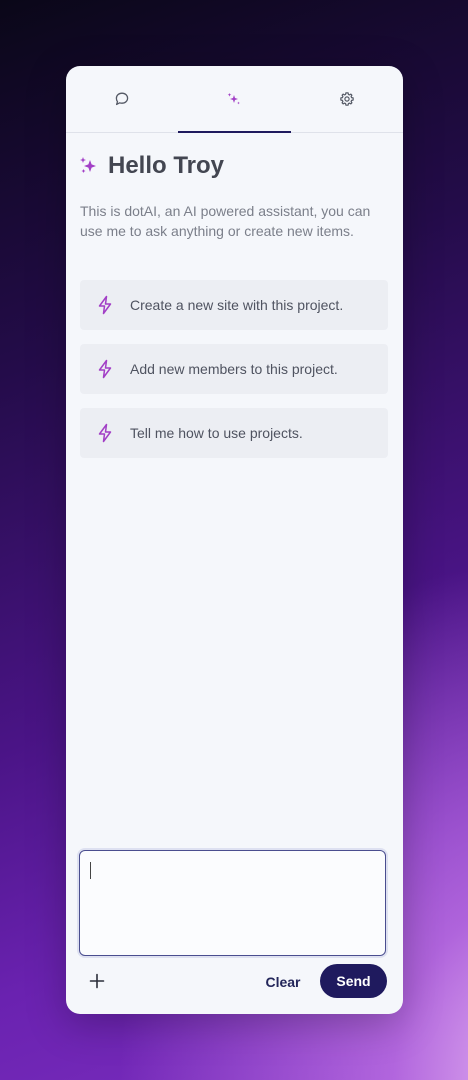  I want to click on suggestion-label: Tell me how to use projects., so click(216, 433).